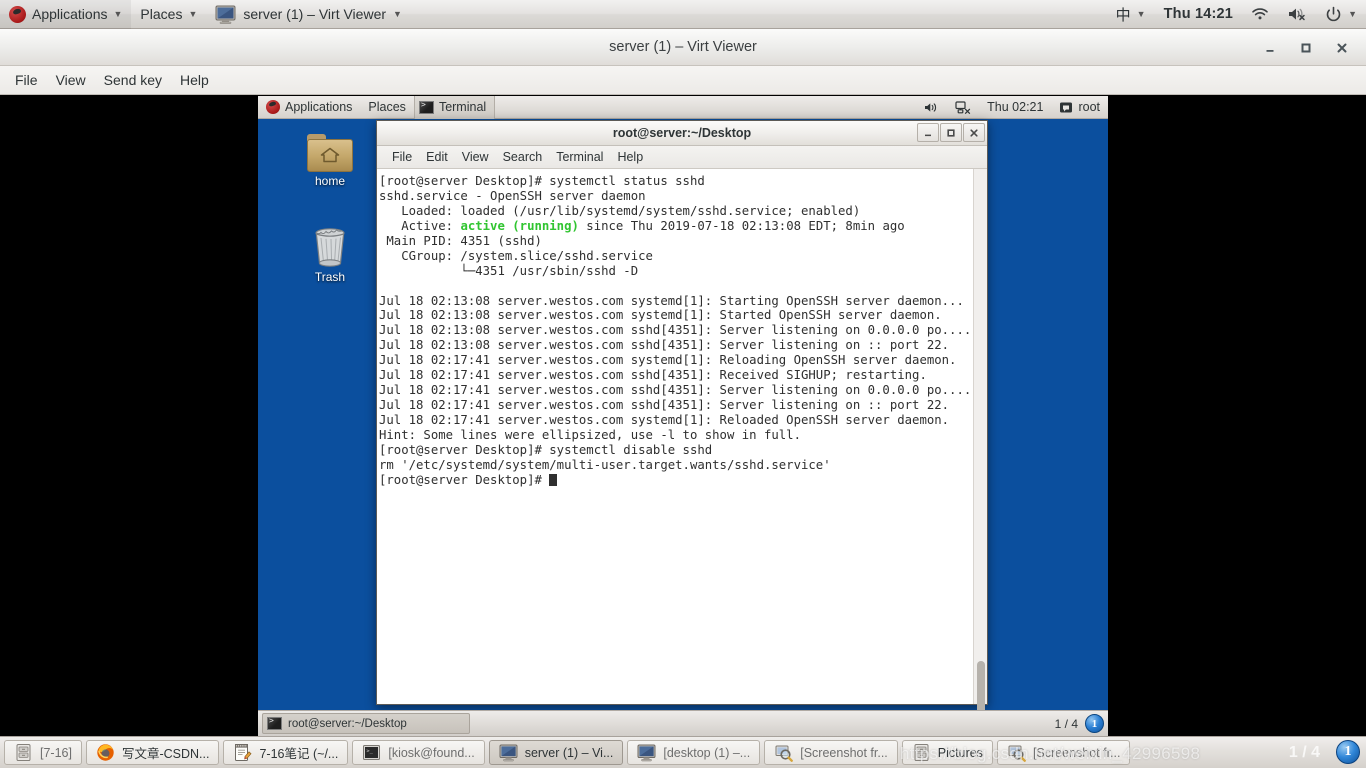 Image resolution: width=1366 pixels, height=768 pixels. I want to click on terminal-menubar: File Edit View Search Terminal Help, so click(682, 157).